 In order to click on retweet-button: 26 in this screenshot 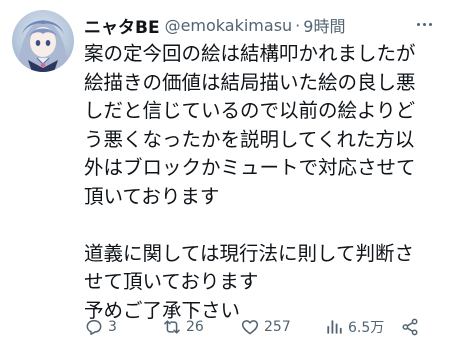, I will do `click(183, 327)`.